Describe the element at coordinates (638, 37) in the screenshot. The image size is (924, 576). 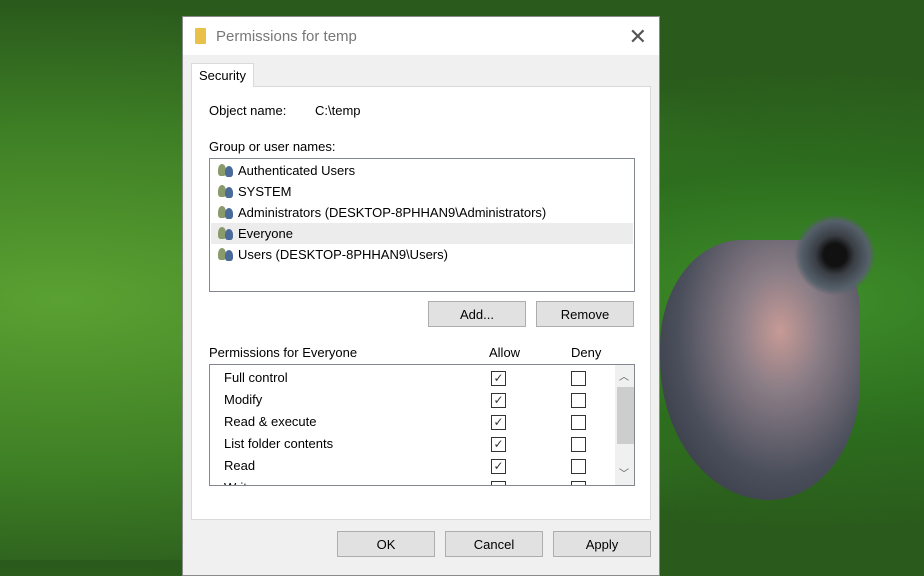
I see `close-button: ✕` at that location.